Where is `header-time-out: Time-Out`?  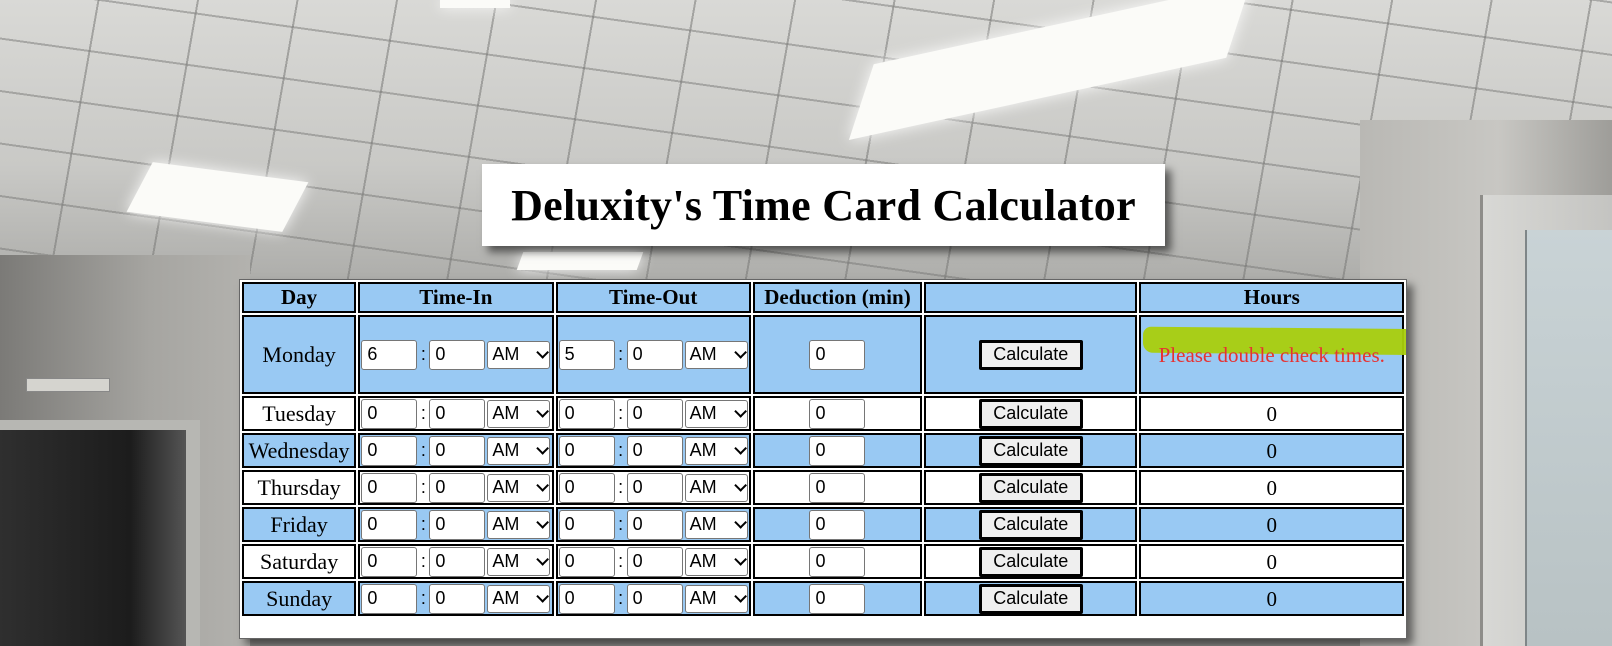
header-time-out: Time-Out is located at coordinates (653, 297).